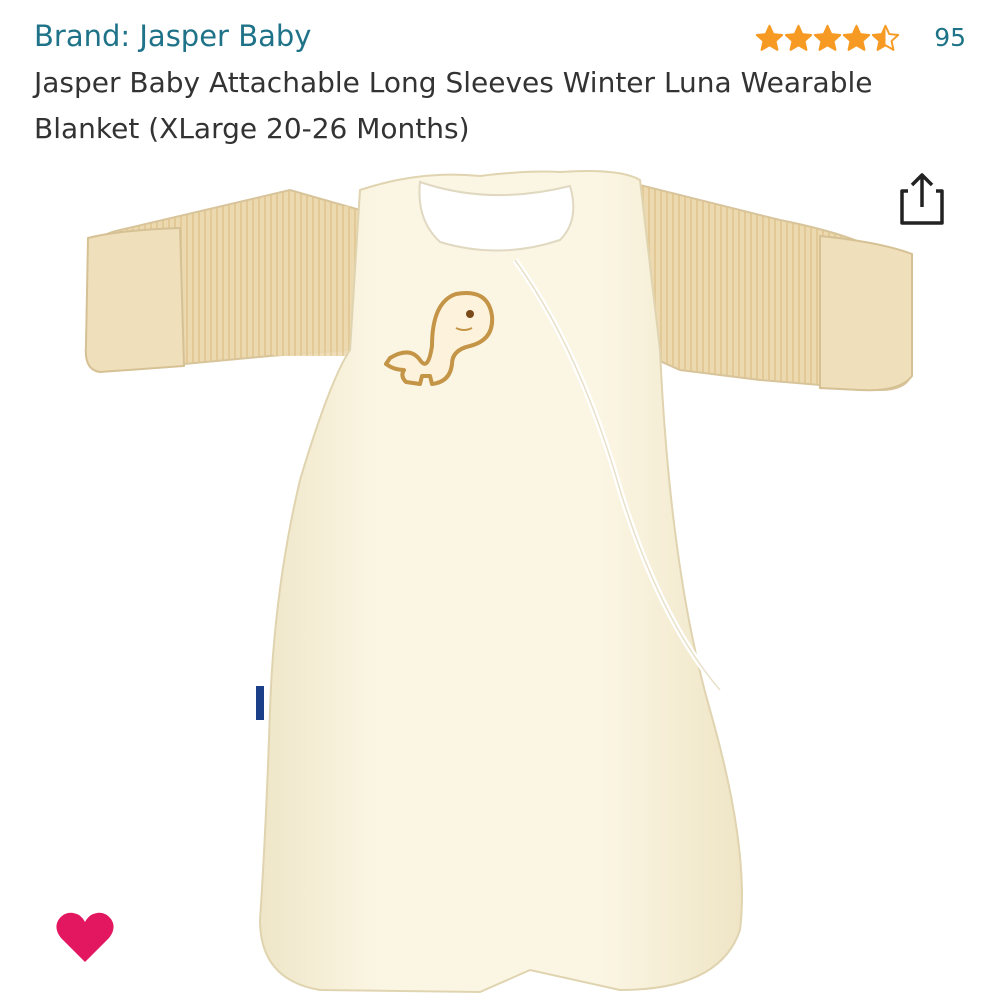 Image resolution: width=1000 pixels, height=1000 pixels. I want to click on star-half-icon, so click(886, 37).